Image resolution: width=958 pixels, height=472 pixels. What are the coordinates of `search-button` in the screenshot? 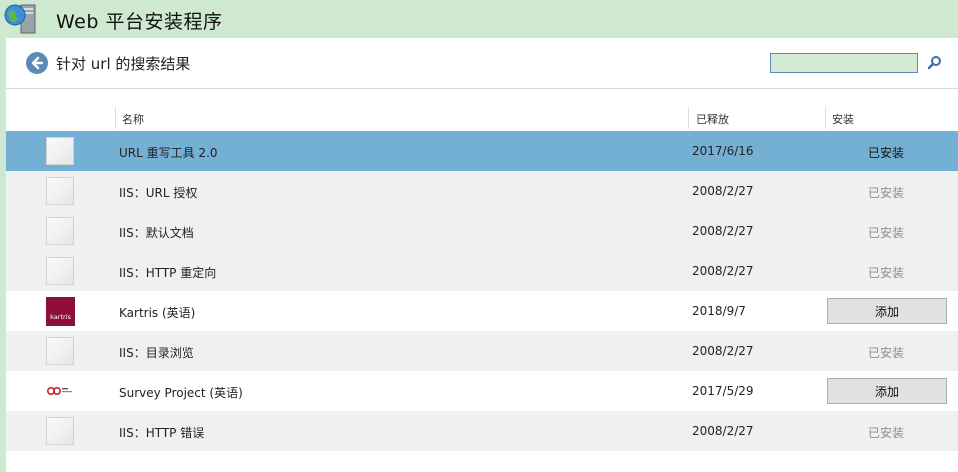 It's located at (935, 63).